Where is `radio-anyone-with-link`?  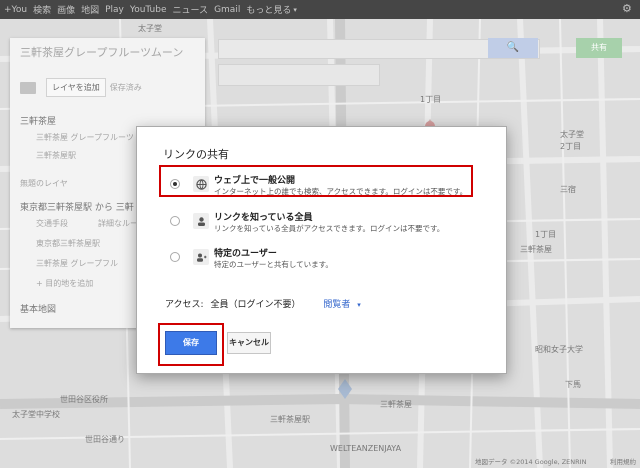
radio-anyone-with-link is located at coordinates (175, 221).